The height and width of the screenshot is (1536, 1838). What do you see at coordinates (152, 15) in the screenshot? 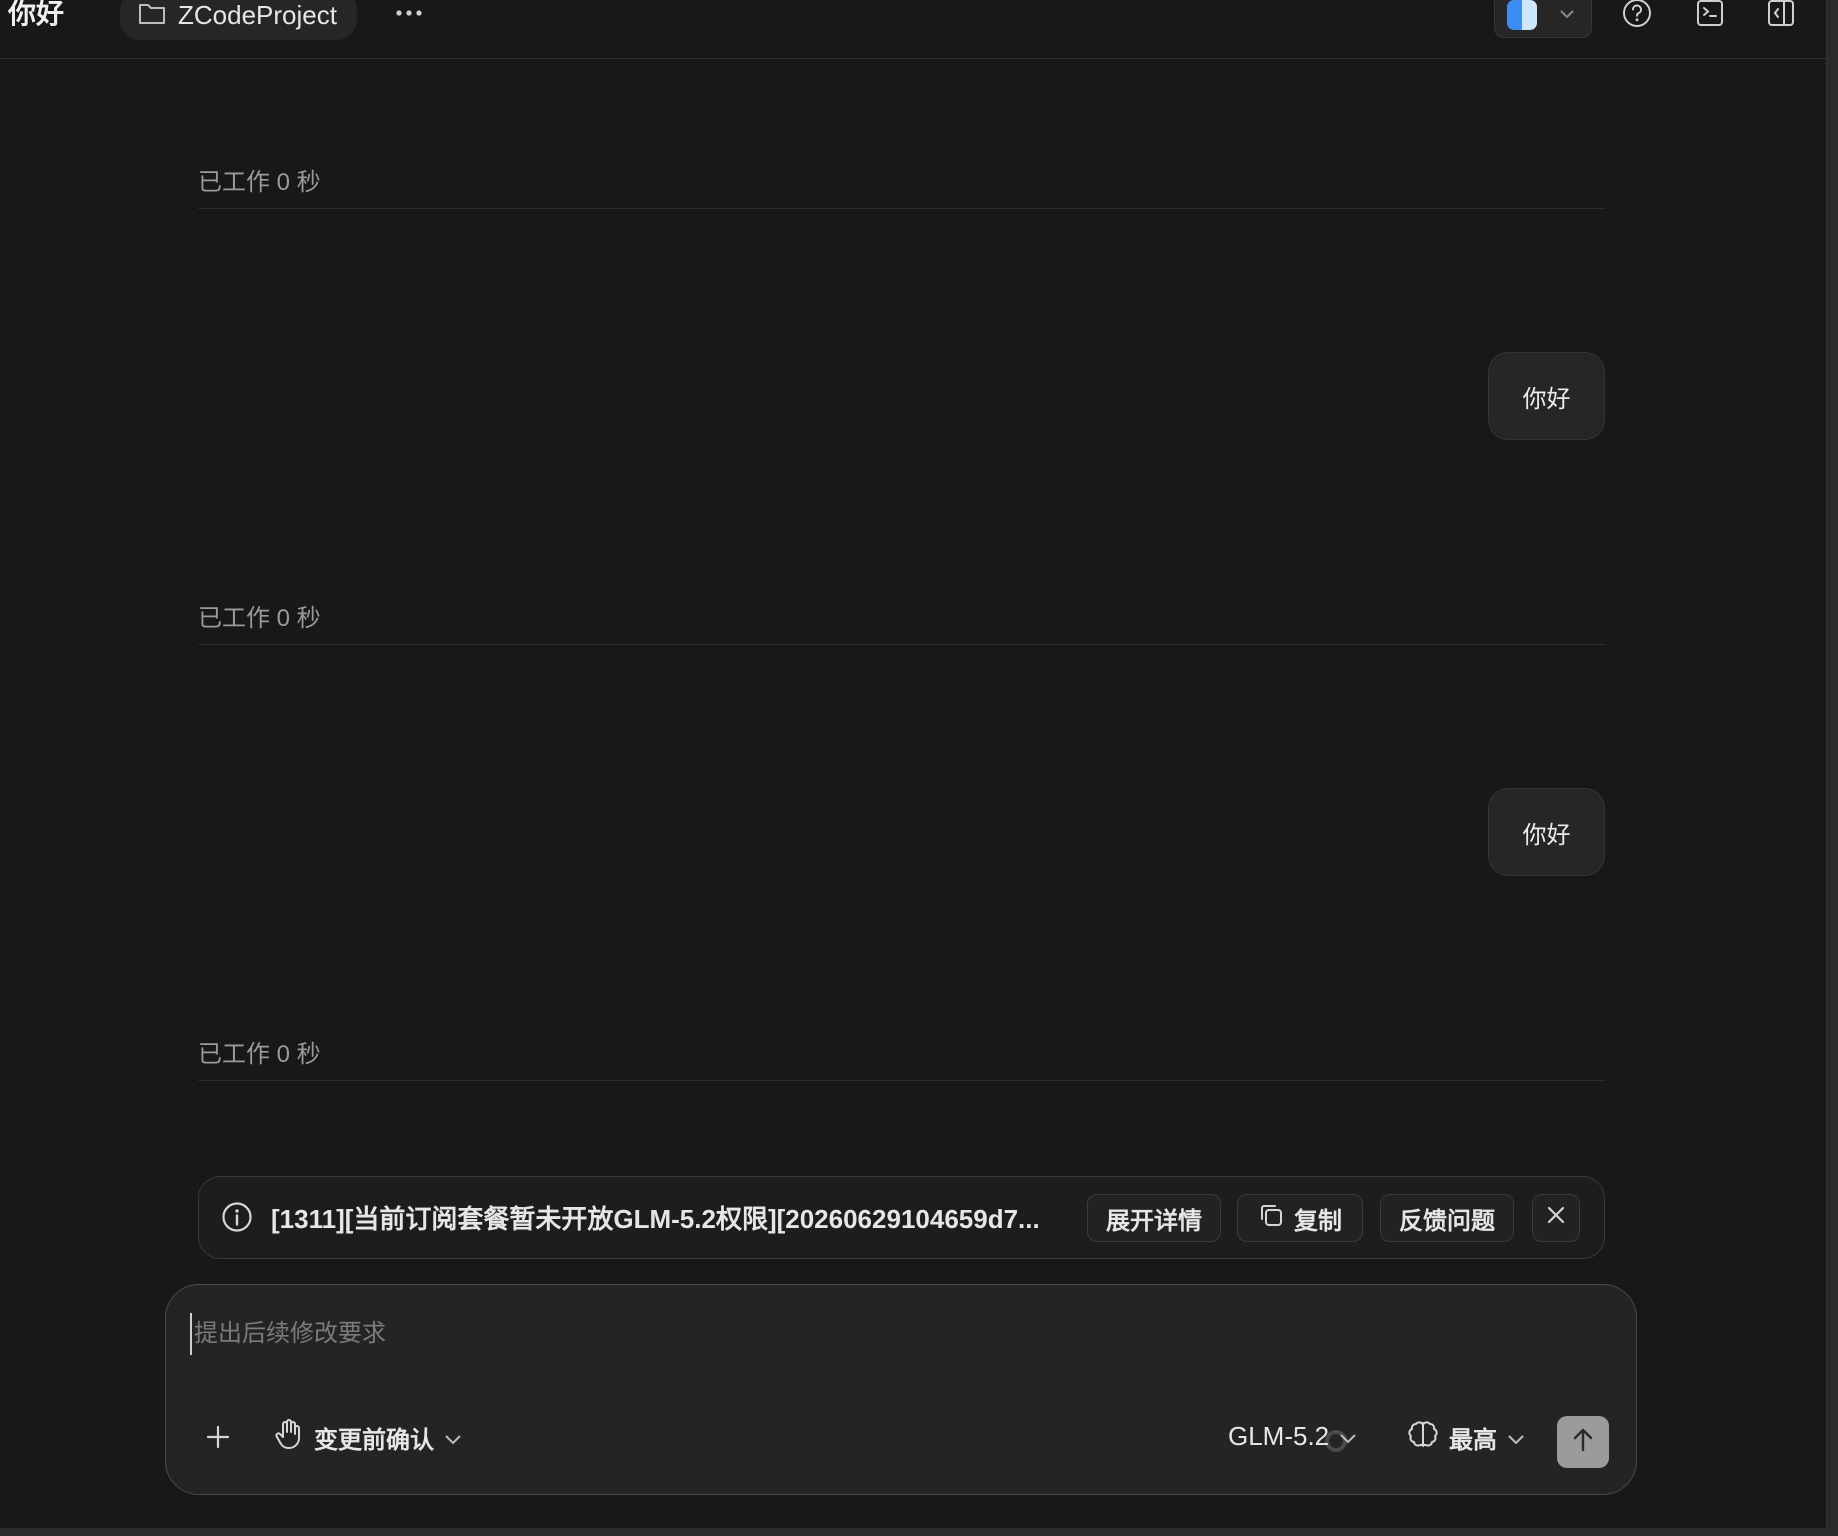
I see `folder-icon` at bounding box center [152, 15].